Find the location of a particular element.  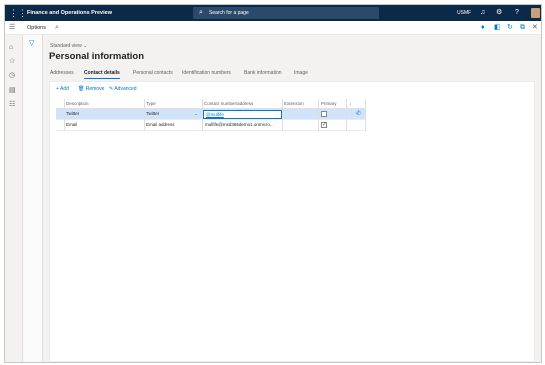

remove-button: 🗑 Remove is located at coordinates (91, 89).